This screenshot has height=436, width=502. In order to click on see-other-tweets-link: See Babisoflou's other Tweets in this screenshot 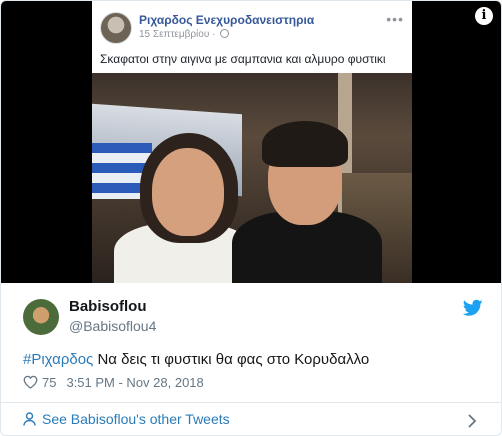, I will do `click(126, 421)`.